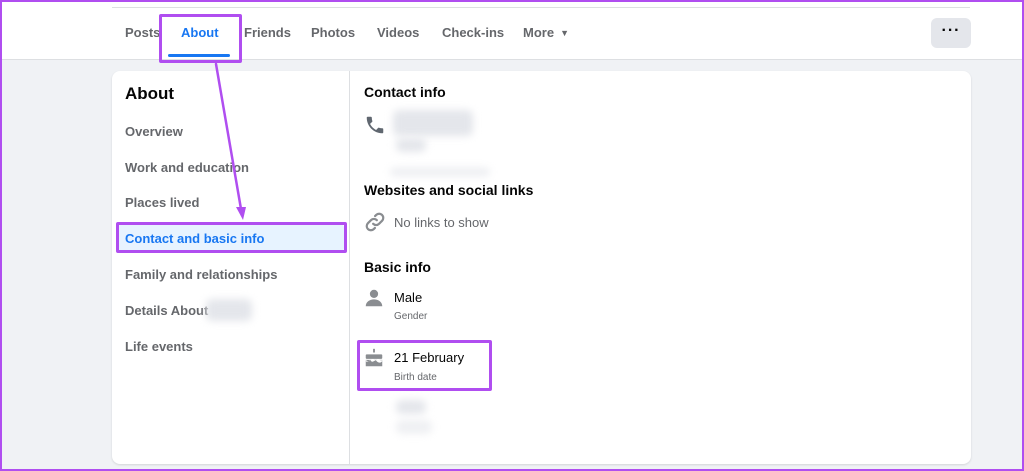 This screenshot has height=471, width=1024. What do you see at coordinates (398, 32) in the screenshot?
I see `tab-videos: Videos` at bounding box center [398, 32].